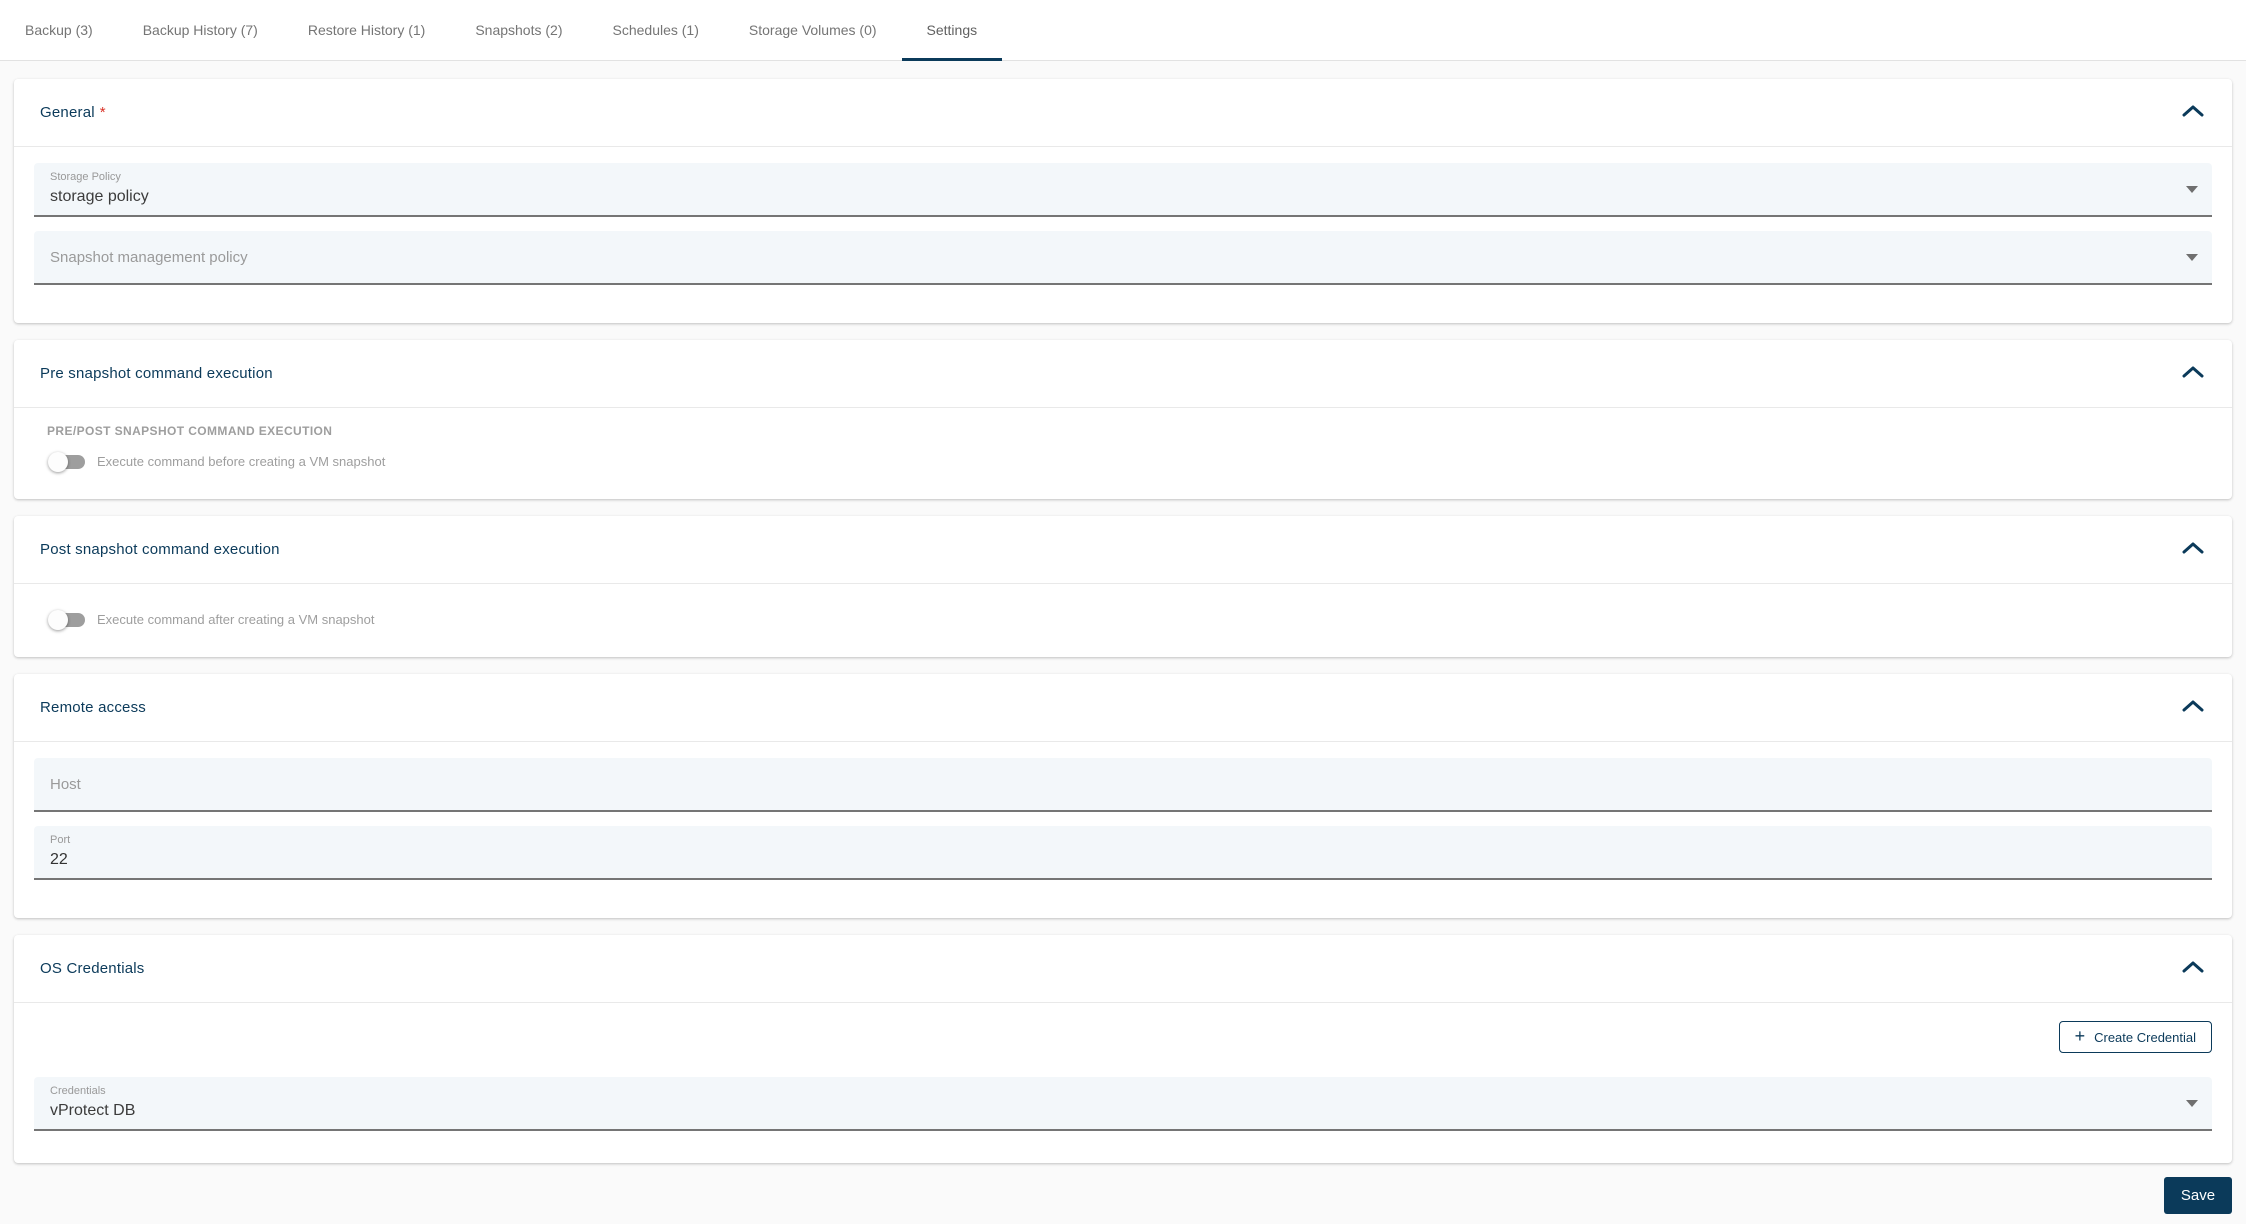 The image size is (2246, 1224). I want to click on post-snapshot-collapse-button, so click(2193, 549).